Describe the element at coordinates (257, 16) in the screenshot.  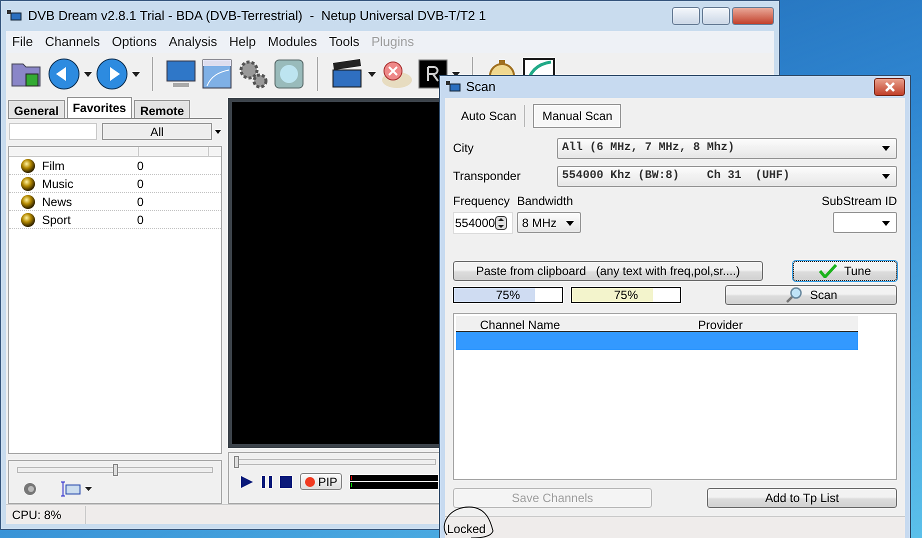
I see `window-title: DVB Dream v2.8.1 Trial - BDA (DVB-Terrestrial) - Netup Universal DVB-T/T2 1` at that location.